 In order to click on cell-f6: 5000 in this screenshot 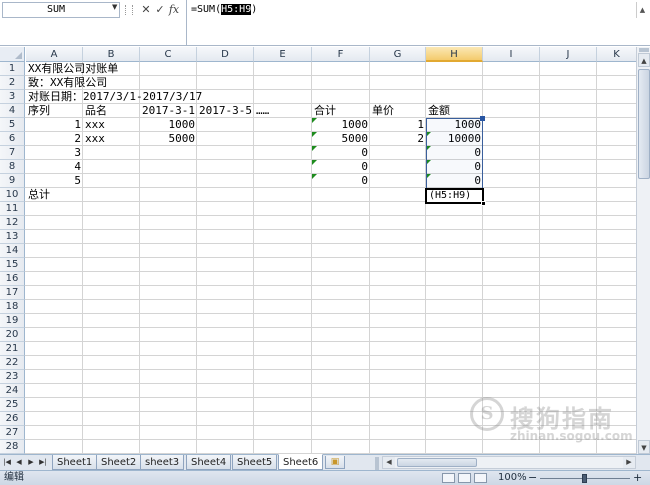, I will do `click(341, 139)`.